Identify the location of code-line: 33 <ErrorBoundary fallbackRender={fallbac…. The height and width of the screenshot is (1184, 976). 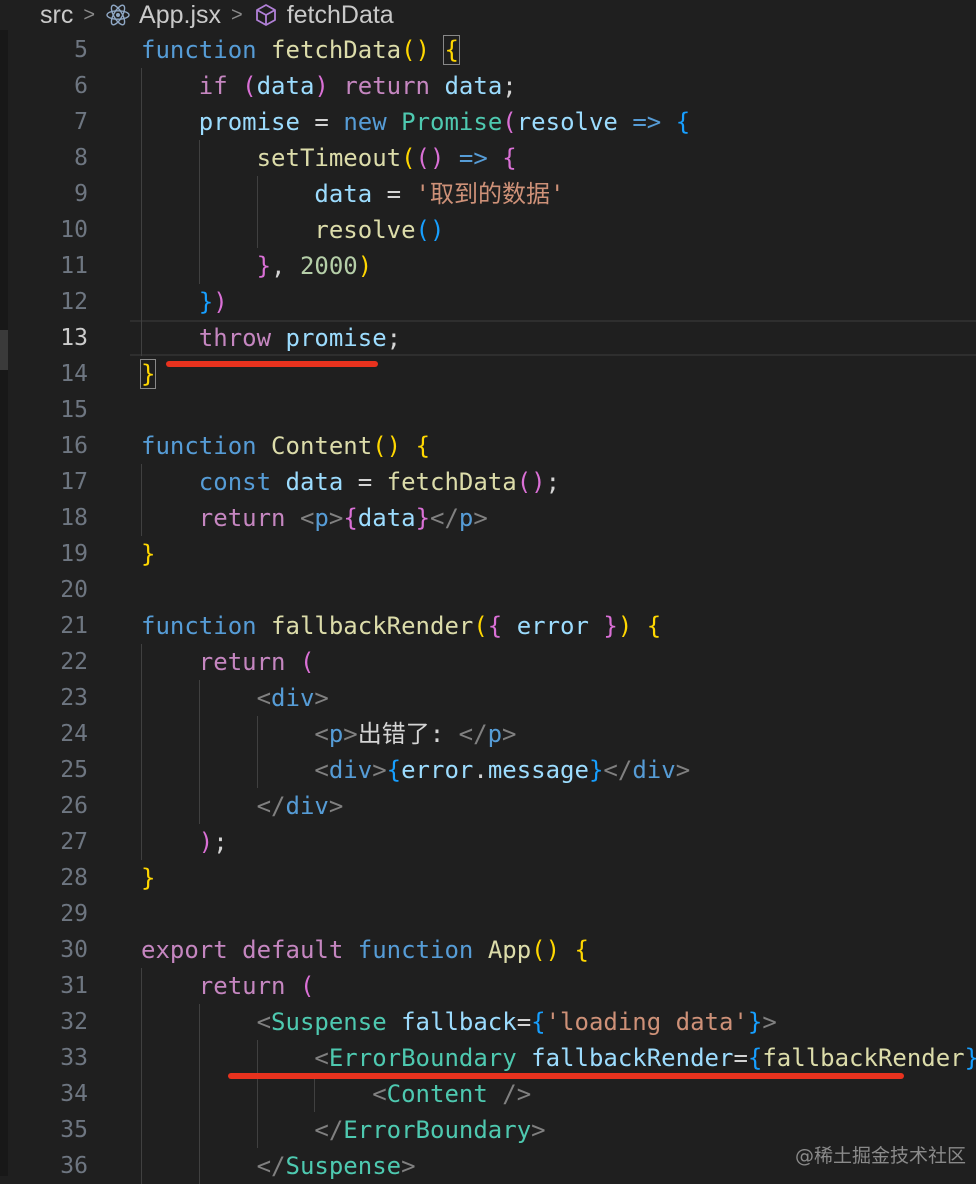
(488, 1058).